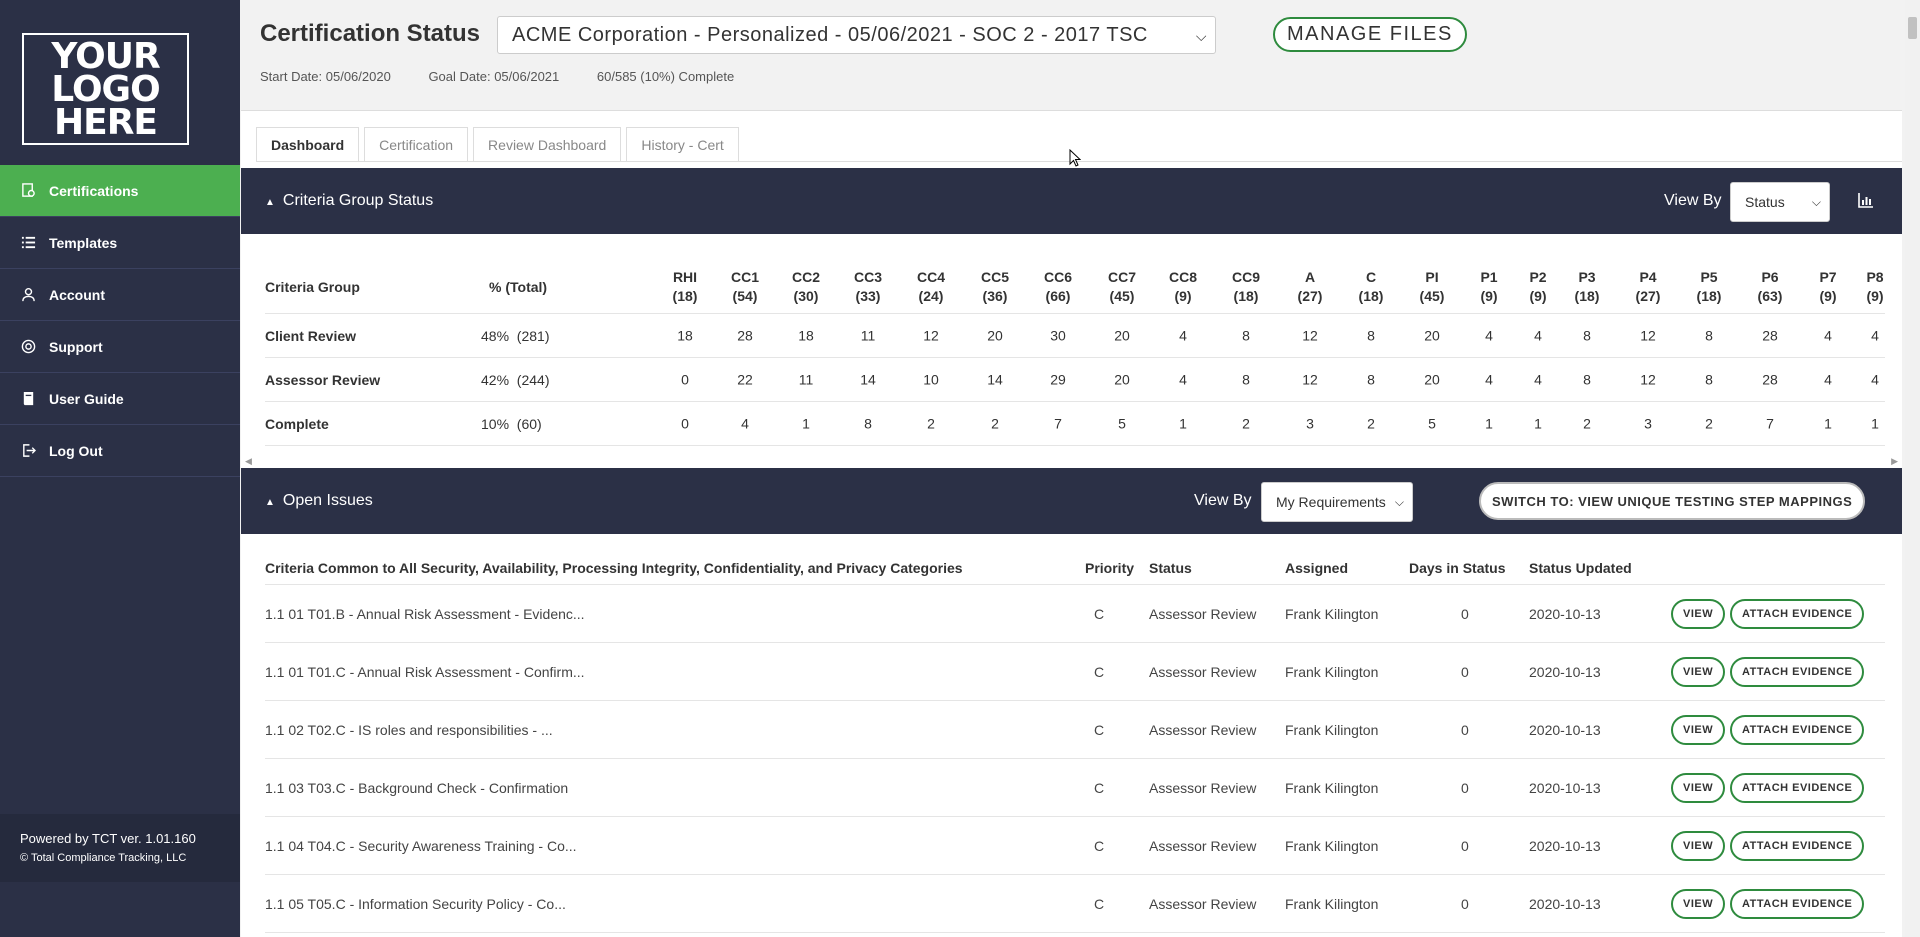  What do you see at coordinates (1457, 567) in the screenshot?
I see `days-column-header: Days in Status` at bounding box center [1457, 567].